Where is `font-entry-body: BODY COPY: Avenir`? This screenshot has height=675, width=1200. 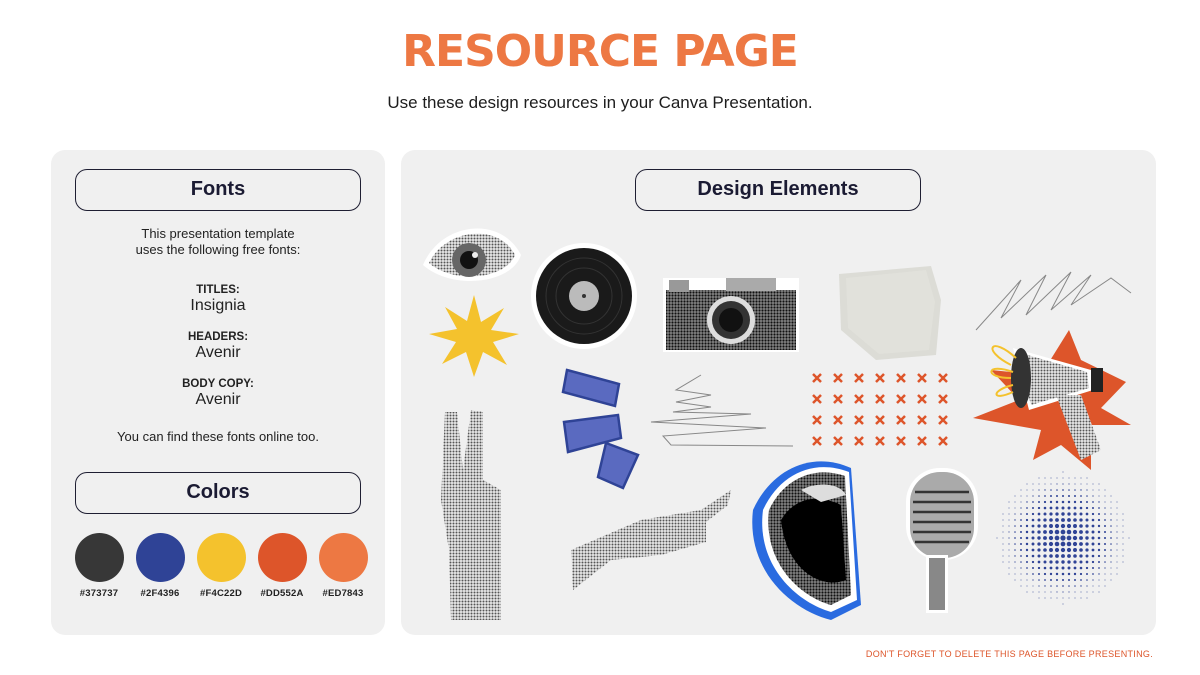 font-entry-body: BODY COPY: Avenir is located at coordinates (218, 393).